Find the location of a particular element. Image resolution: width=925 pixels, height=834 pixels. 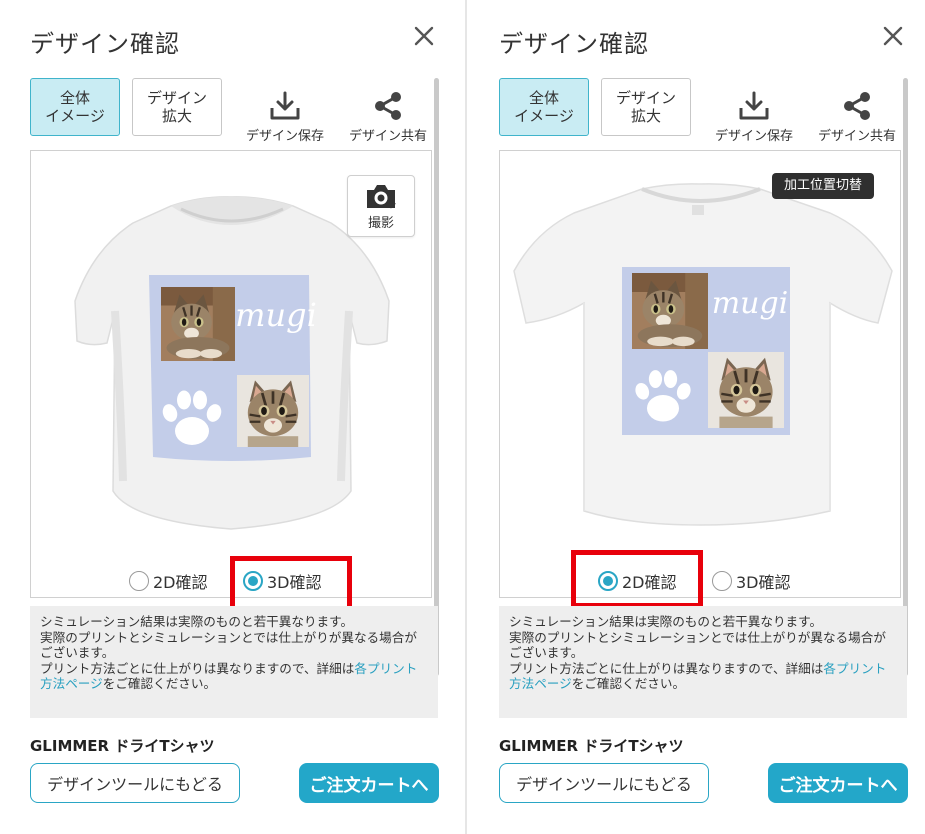

radio-2d is located at coordinates (139, 581).